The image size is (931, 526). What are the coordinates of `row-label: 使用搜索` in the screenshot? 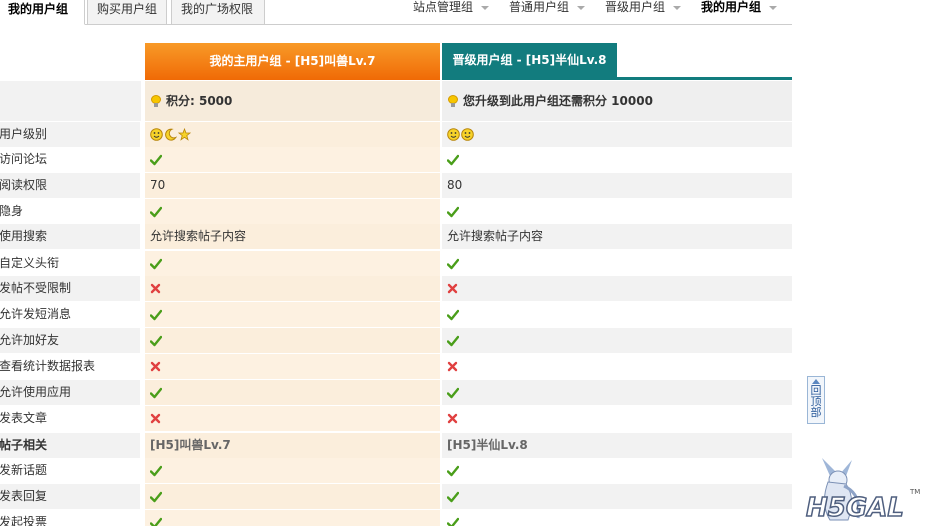 It's located at (70, 236).